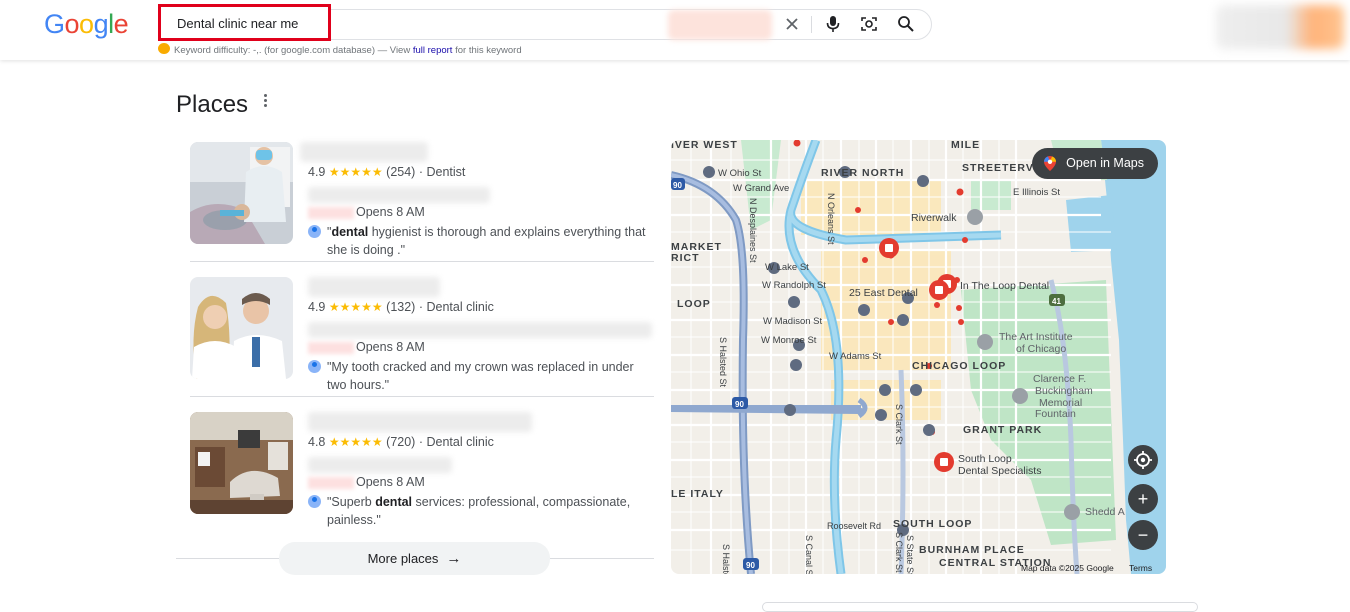  What do you see at coordinates (390, 482) in the screenshot?
I see `opening-hours-3: Opens 8 AM` at bounding box center [390, 482].